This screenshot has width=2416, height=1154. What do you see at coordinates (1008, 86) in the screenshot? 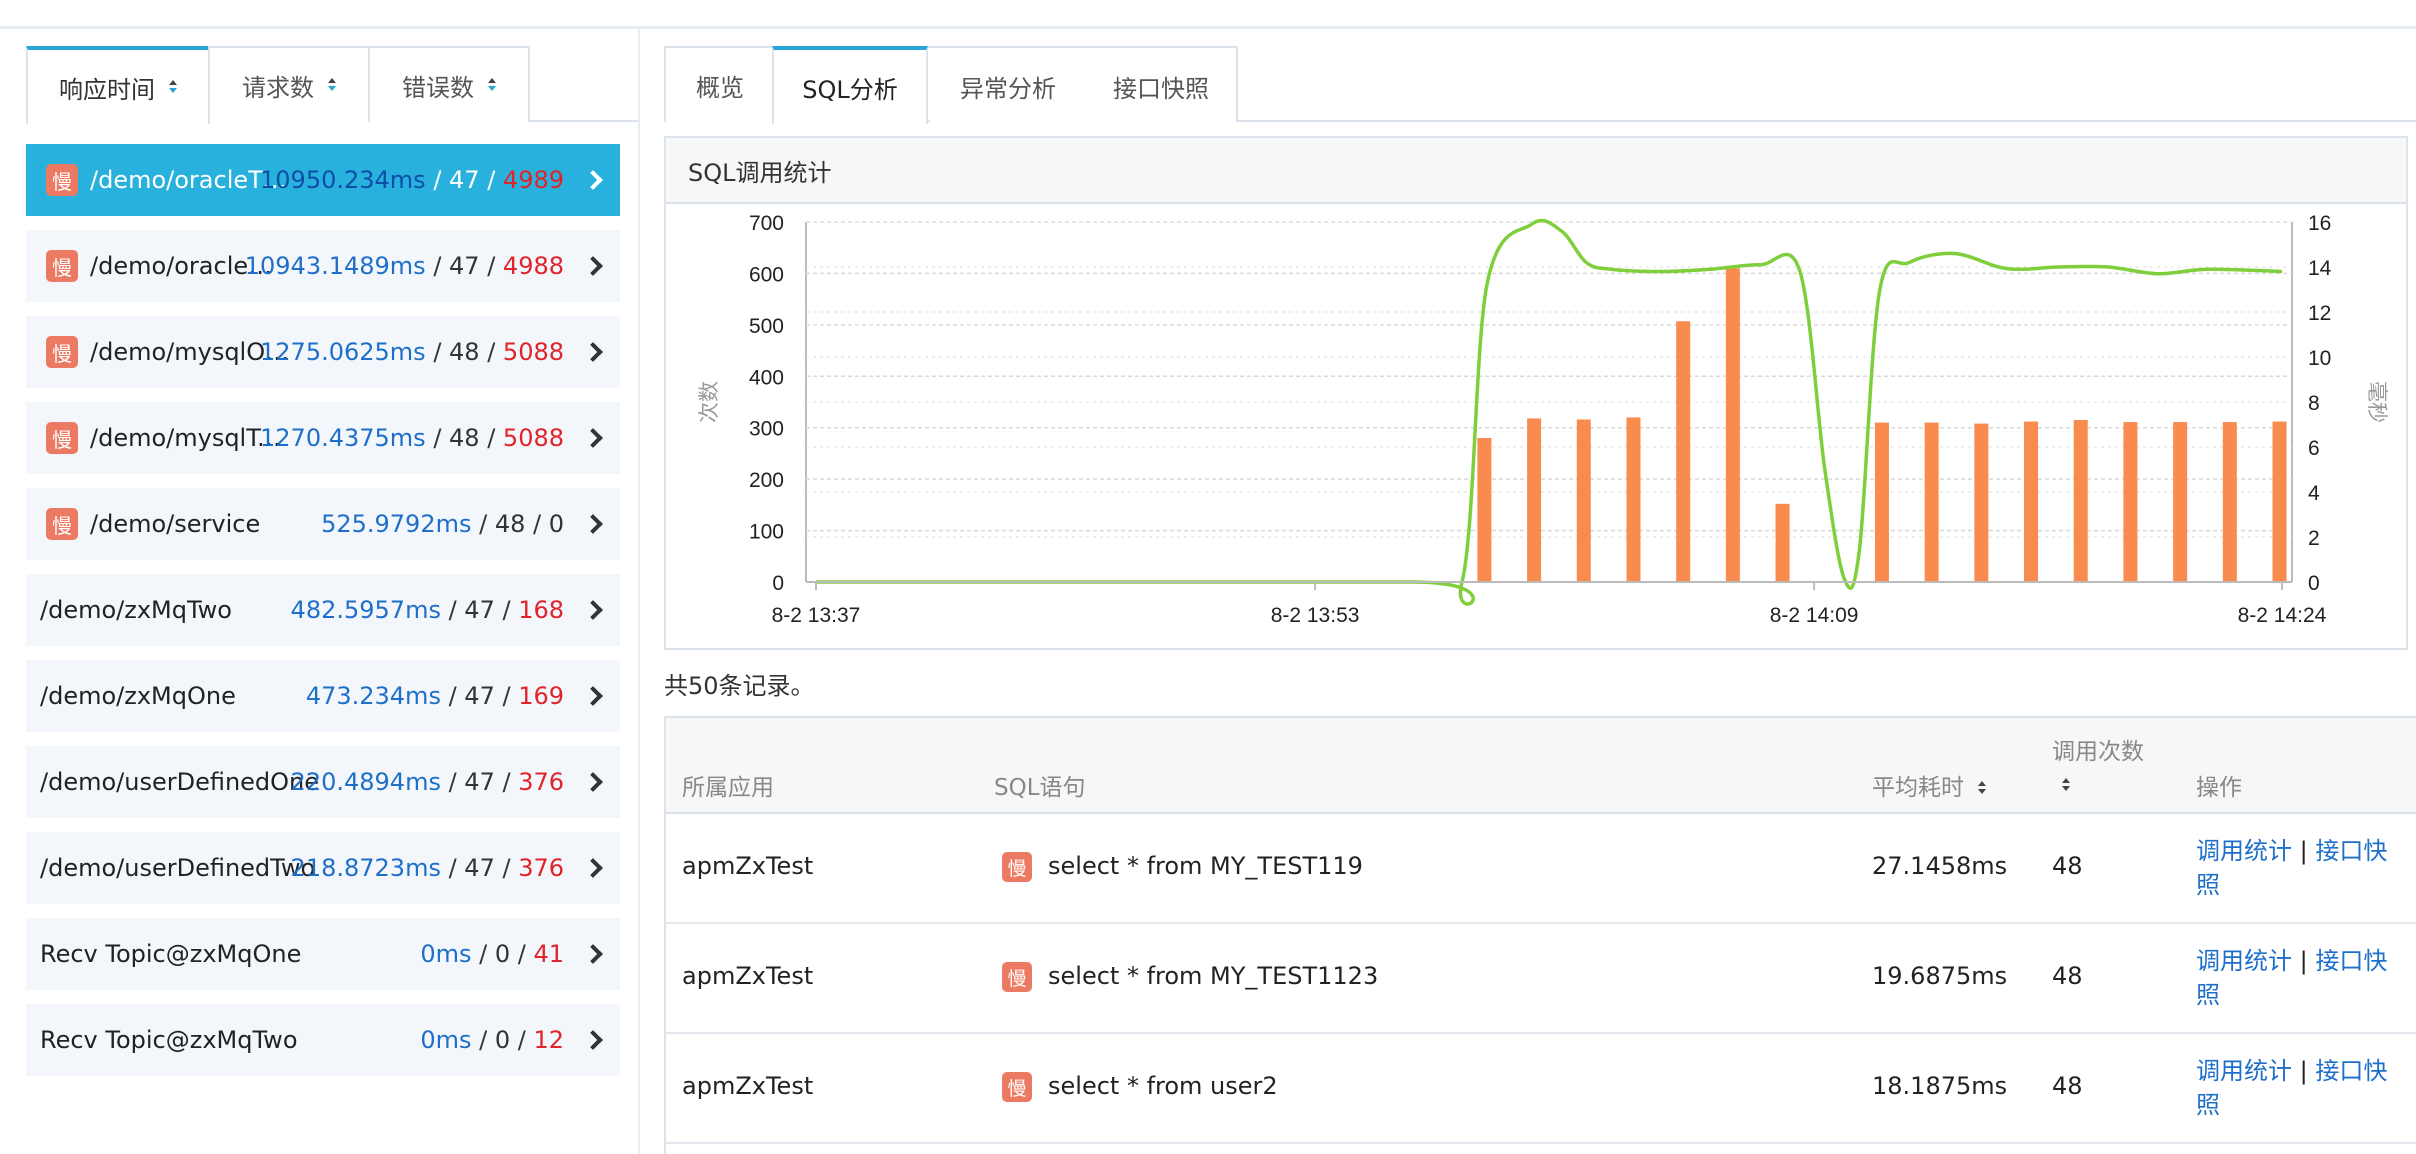
I see `tab-exception-analysis: 异常分析` at bounding box center [1008, 86].